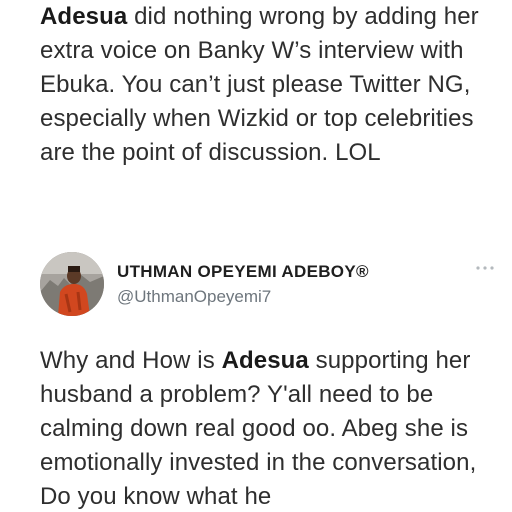  Describe the element at coordinates (243, 272) in the screenshot. I see `author-name: UTHMAN OPEYEMI ADEBOY®` at that location.